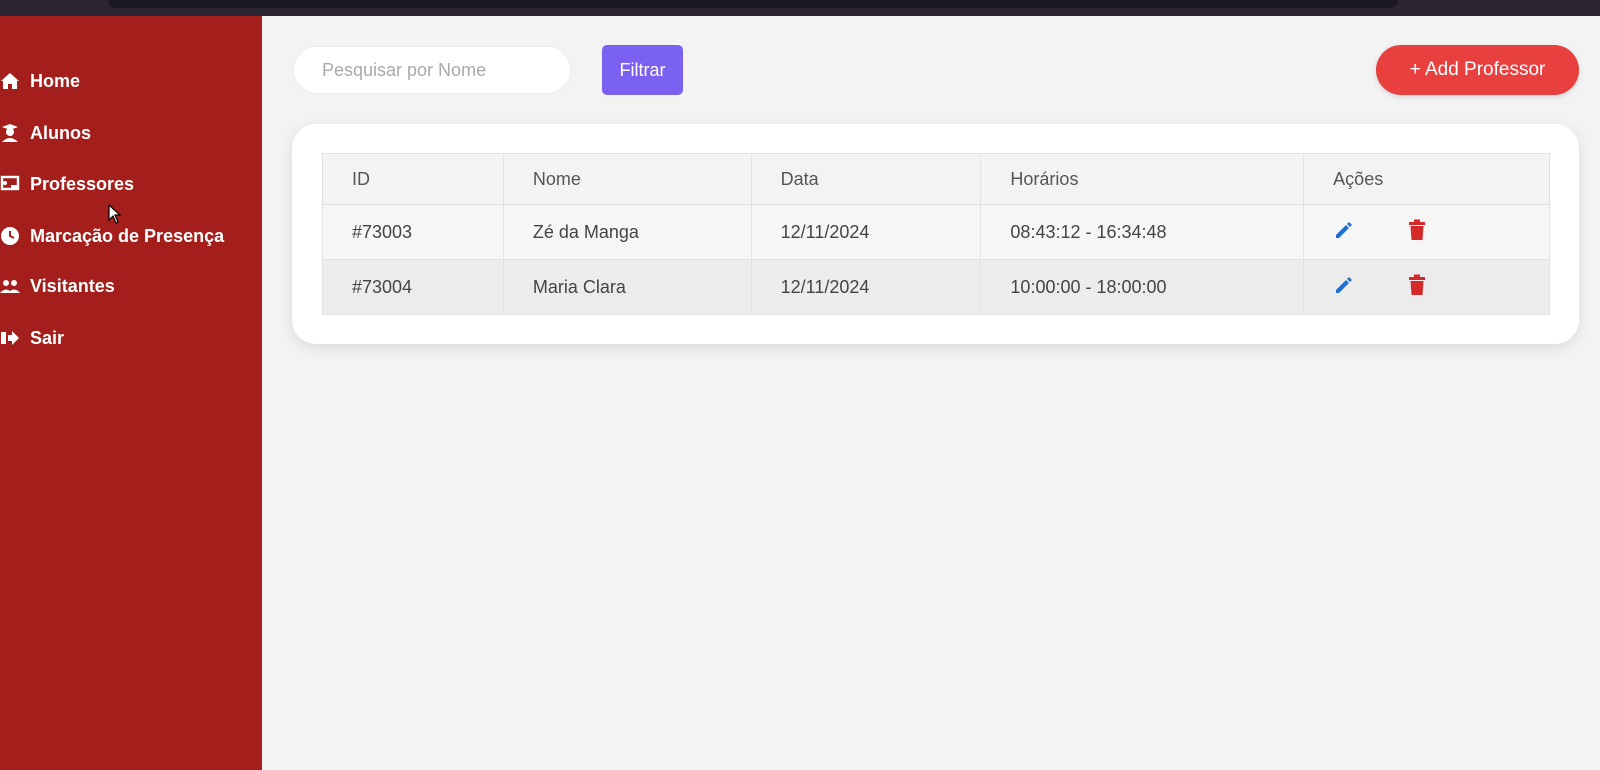 The height and width of the screenshot is (770, 1600). I want to click on sign-out-icon, so click(11, 338).